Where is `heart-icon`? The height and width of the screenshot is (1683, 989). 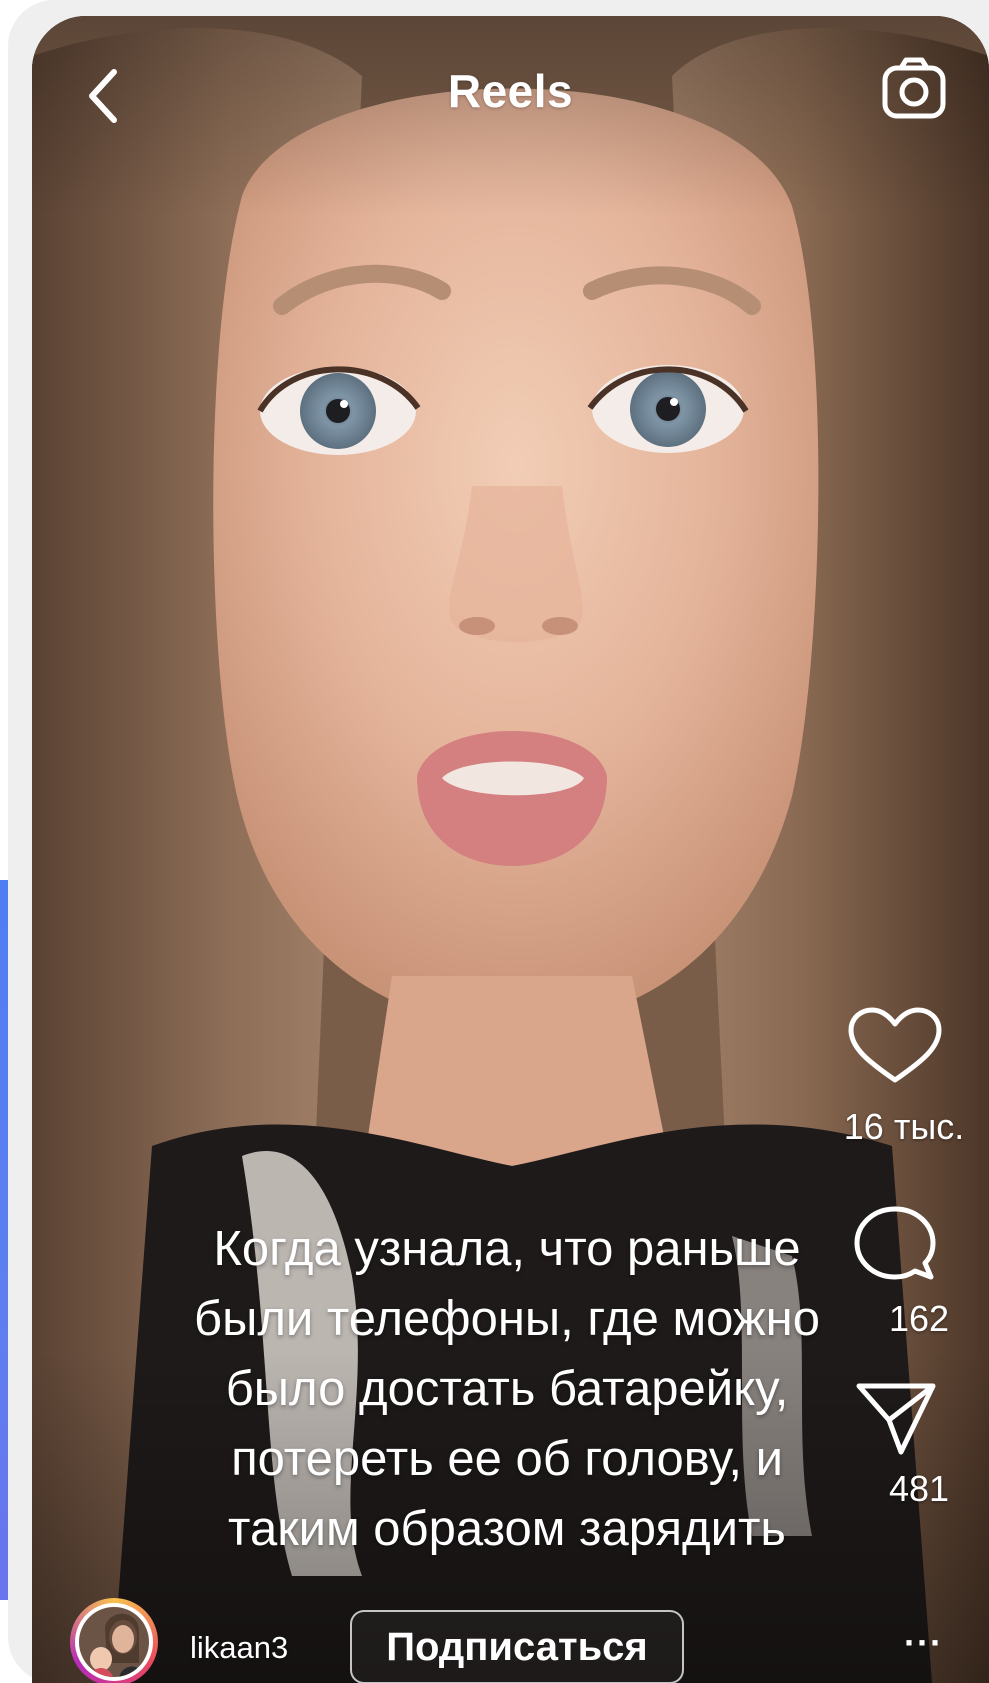
heart-icon is located at coordinates (895, 1045).